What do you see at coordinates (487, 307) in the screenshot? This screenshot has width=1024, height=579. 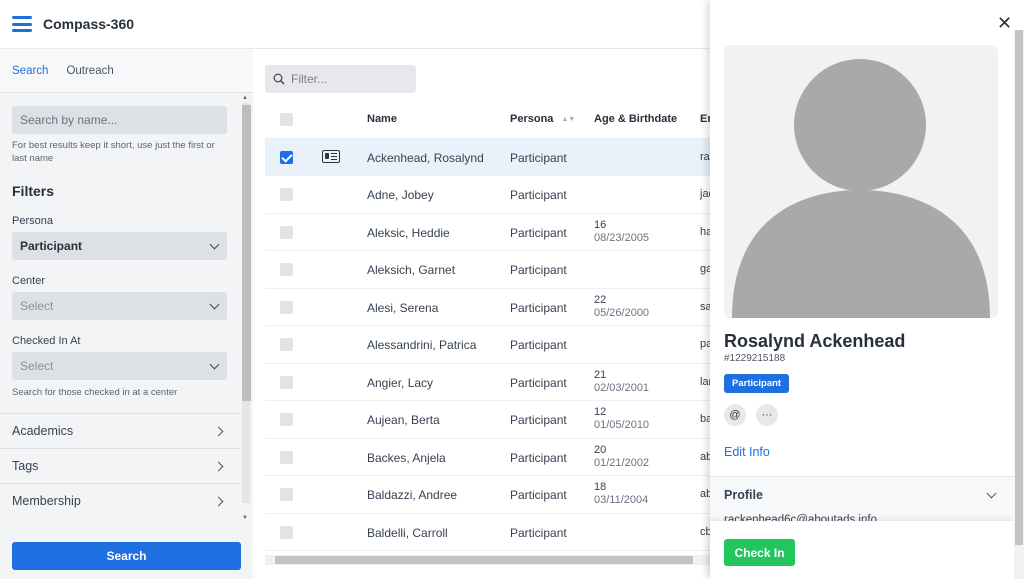 I see `table-row: Alesi, Serena Participant 2205/26/2000 sal` at bounding box center [487, 307].